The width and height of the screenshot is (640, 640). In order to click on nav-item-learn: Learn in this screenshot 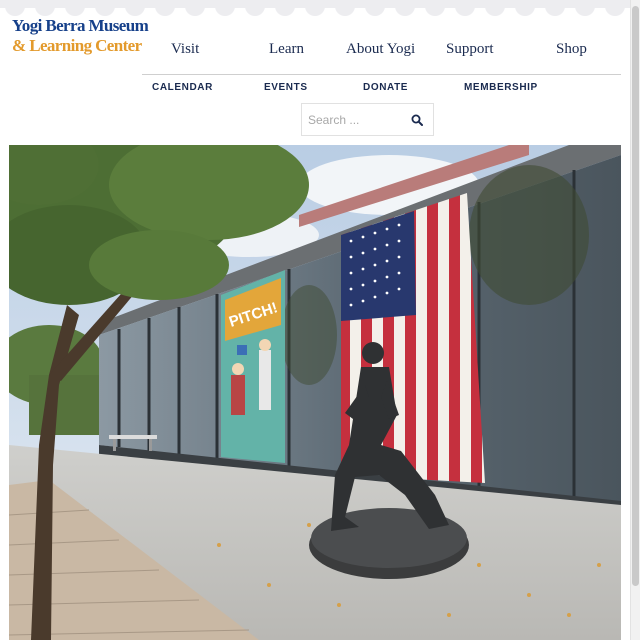, I will do `click(286, 49)`.